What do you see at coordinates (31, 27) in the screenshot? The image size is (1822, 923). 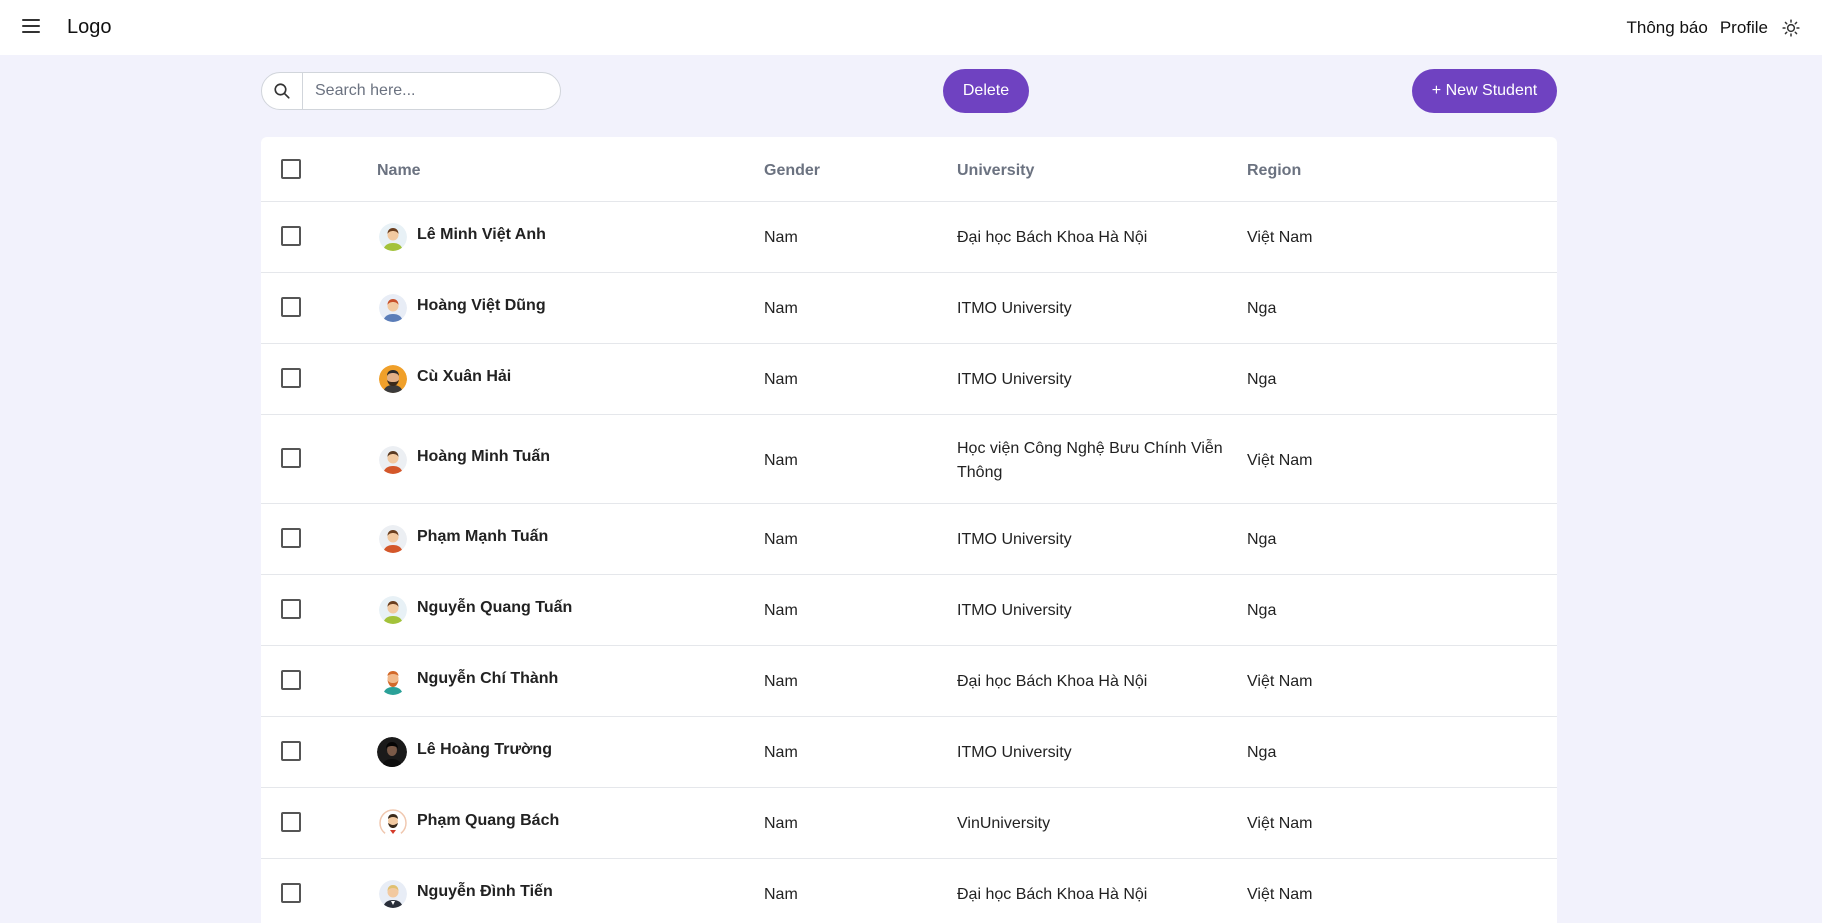 I see `menu-icon` at bounding box center [31, 27].